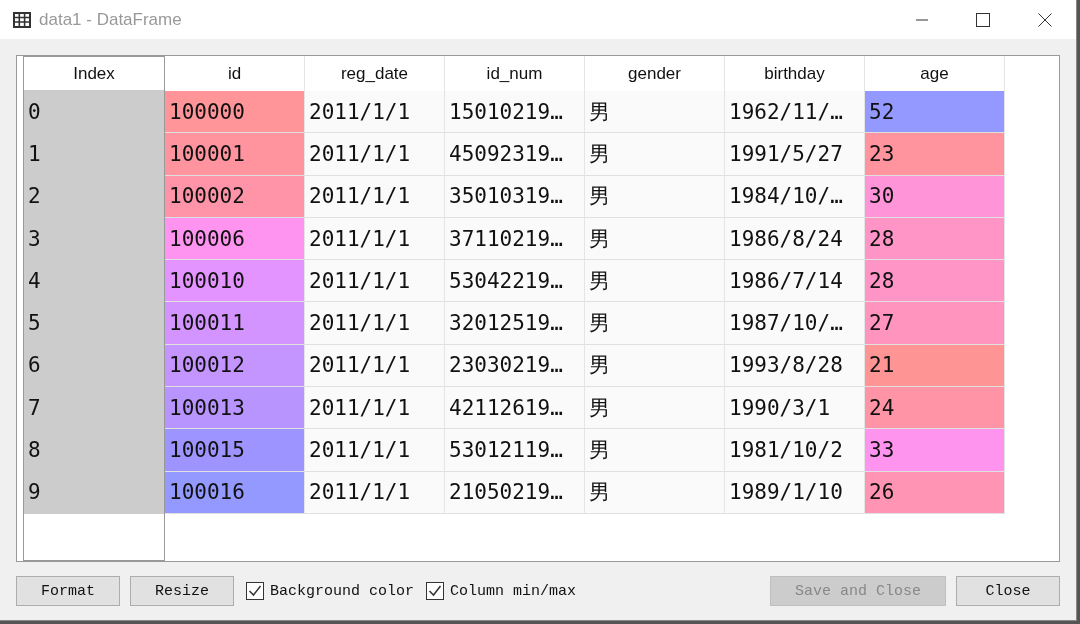 The height and width of the screenshot is (624, 1080). What do you see at coordinates (235, 366) in the screenshot?
I see `table-cell: 100012` at bounding box center [235, 366].